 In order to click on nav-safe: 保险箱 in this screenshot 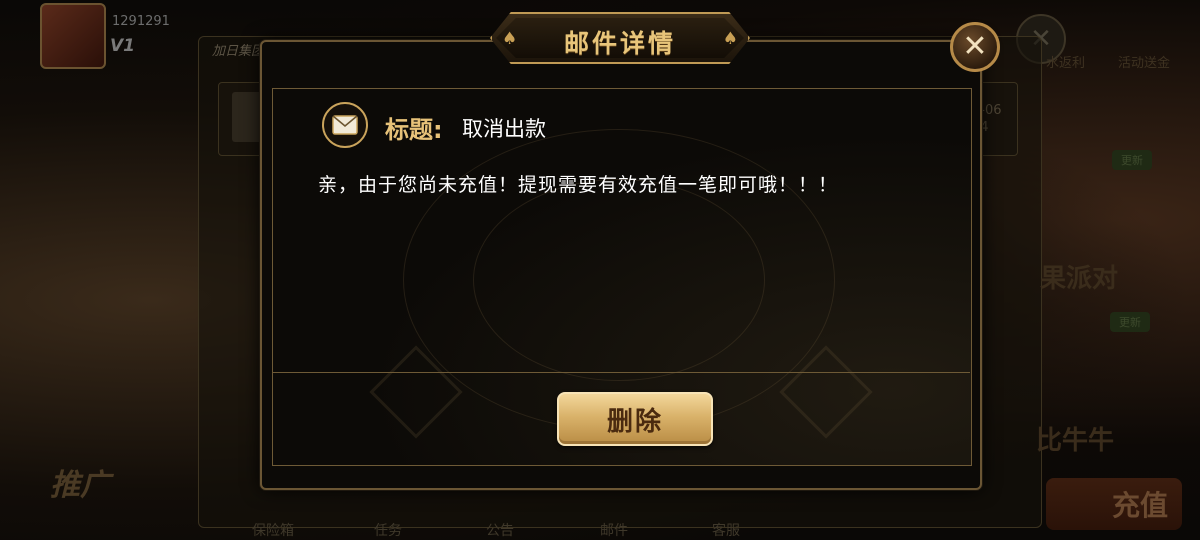, I will do `click(273, 531)`.